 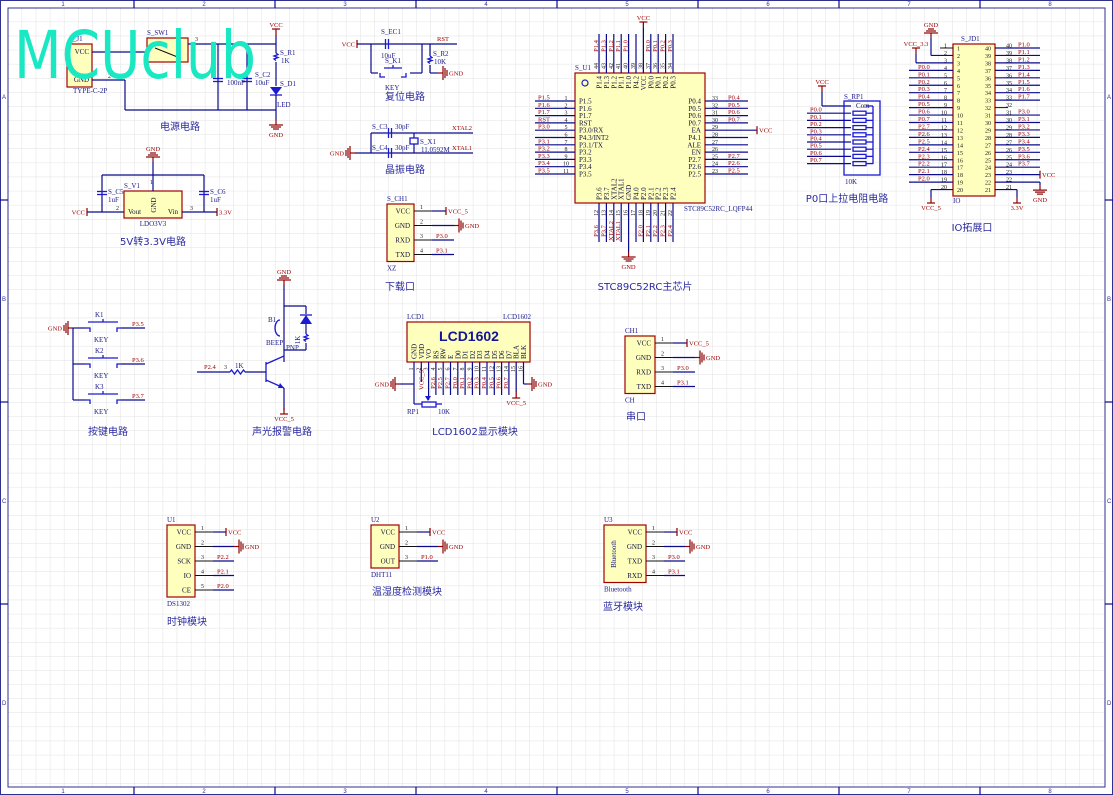 What do you see at coordinates (99, 351) in the screenshot?
I see `designator: K2` at bounding box center [99, 351].